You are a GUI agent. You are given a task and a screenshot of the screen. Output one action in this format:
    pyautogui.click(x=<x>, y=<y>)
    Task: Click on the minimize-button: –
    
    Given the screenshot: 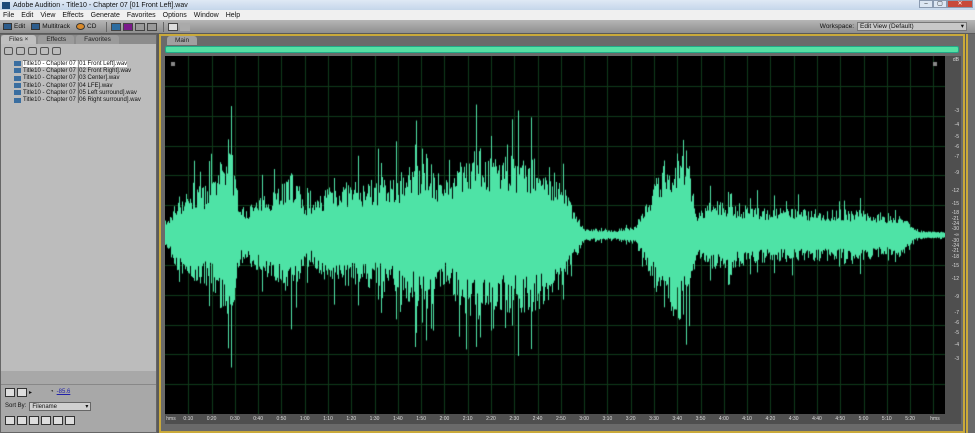 What is the action you would take?
    pyautogui.click(x=926, y=4)
    